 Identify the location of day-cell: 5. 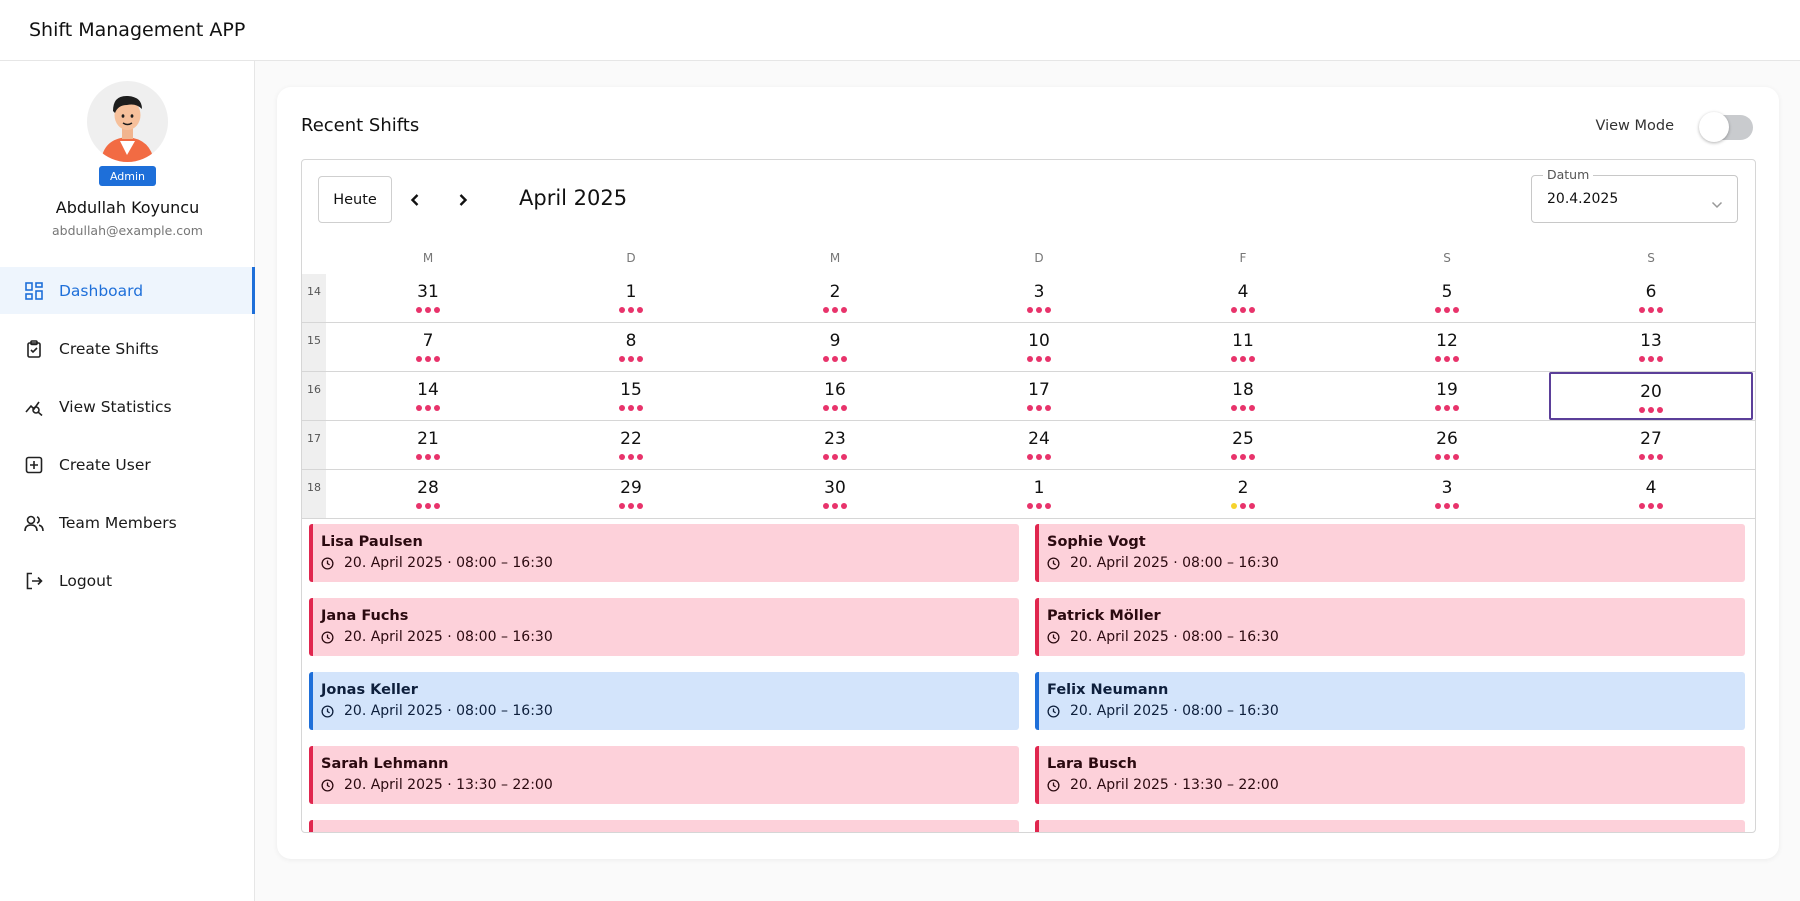
(1447, 298).